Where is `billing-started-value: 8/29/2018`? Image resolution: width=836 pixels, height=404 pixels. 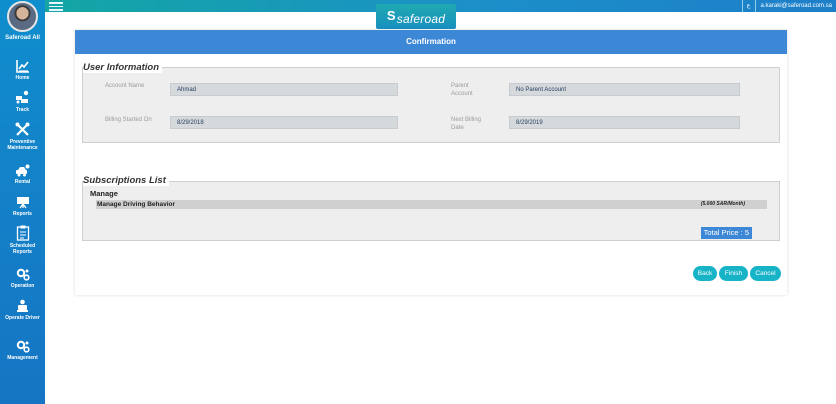 billing-started-value: 8/29/2018 is located at coordinates (284, 122).